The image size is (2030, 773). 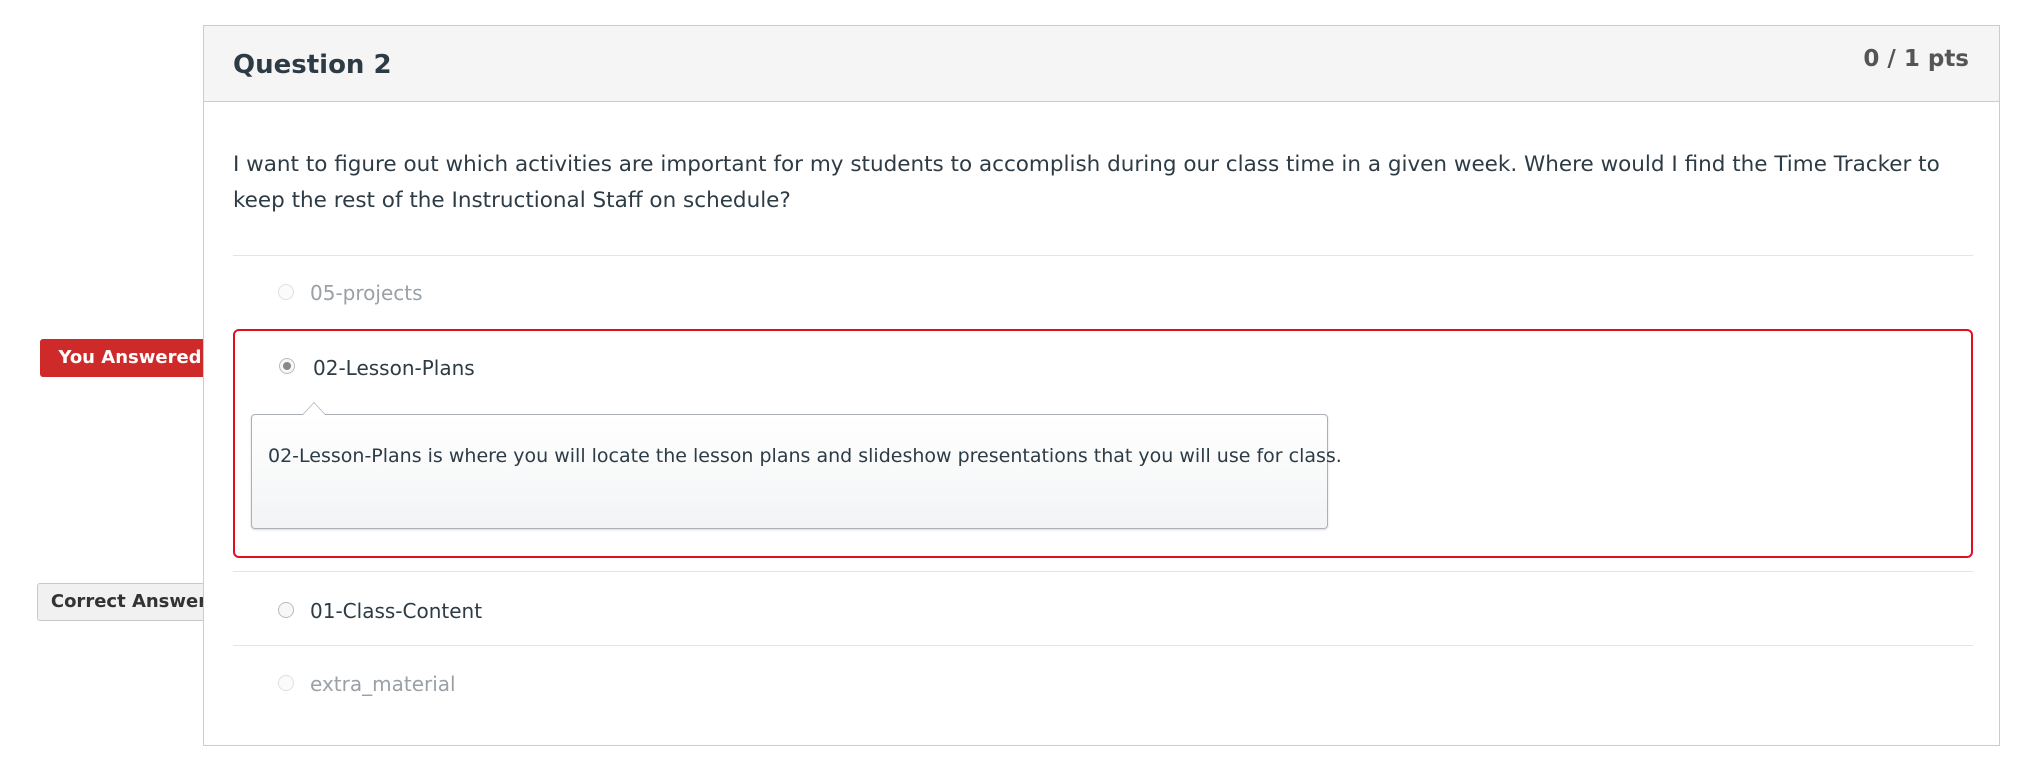 I want to click on comment-pointer, so click(x=314, y=408).